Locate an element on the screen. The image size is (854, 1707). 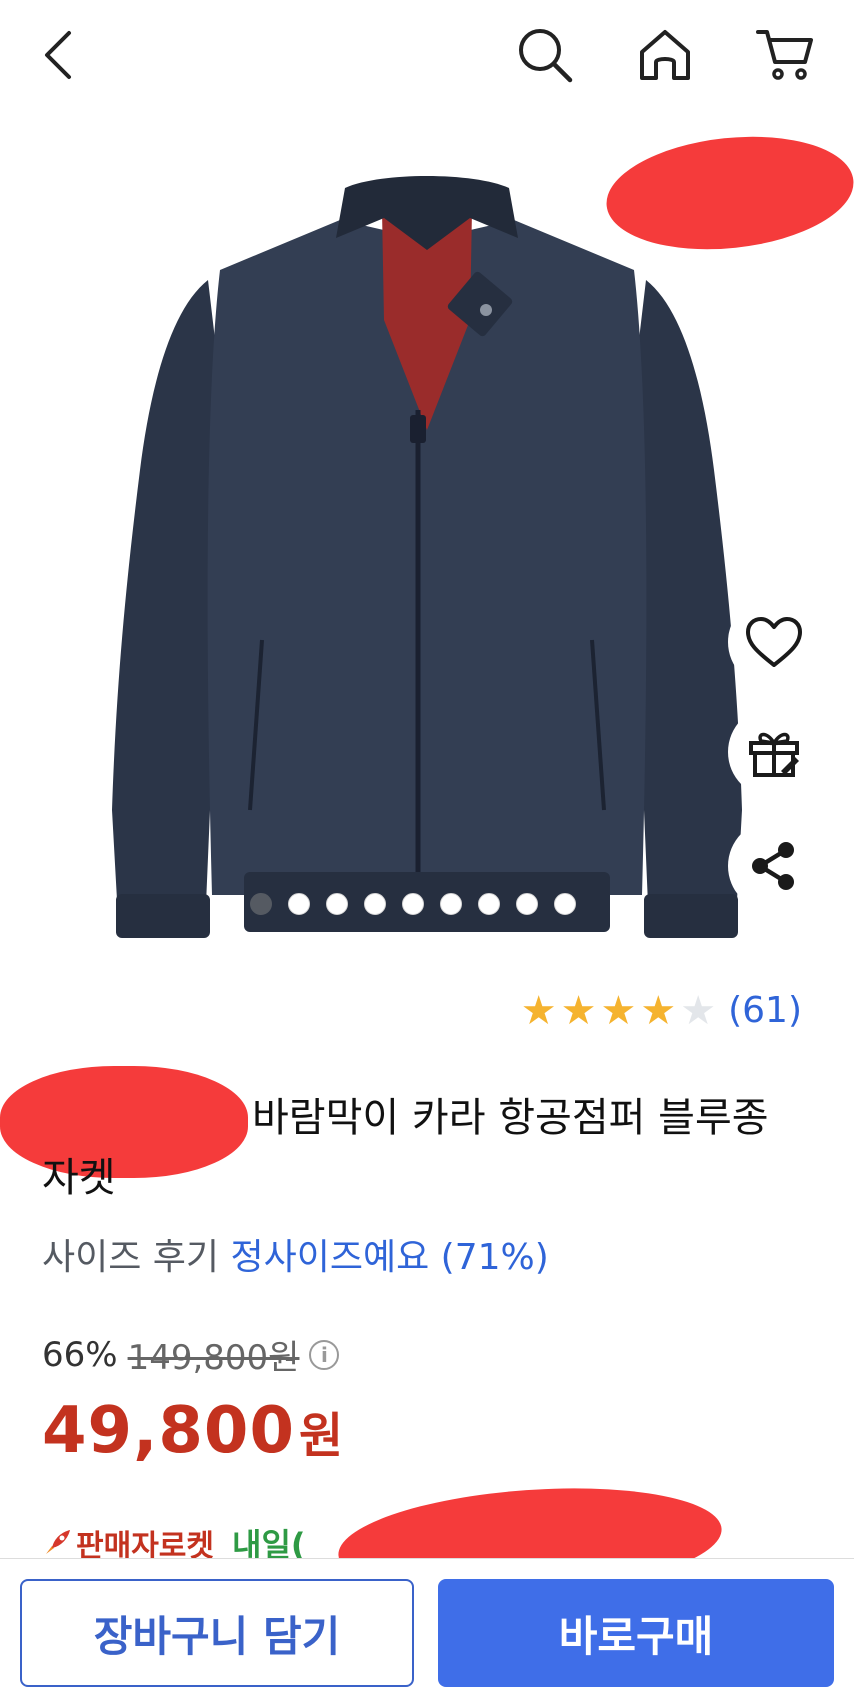
wishlist-button is located at coordinates (774, 642).